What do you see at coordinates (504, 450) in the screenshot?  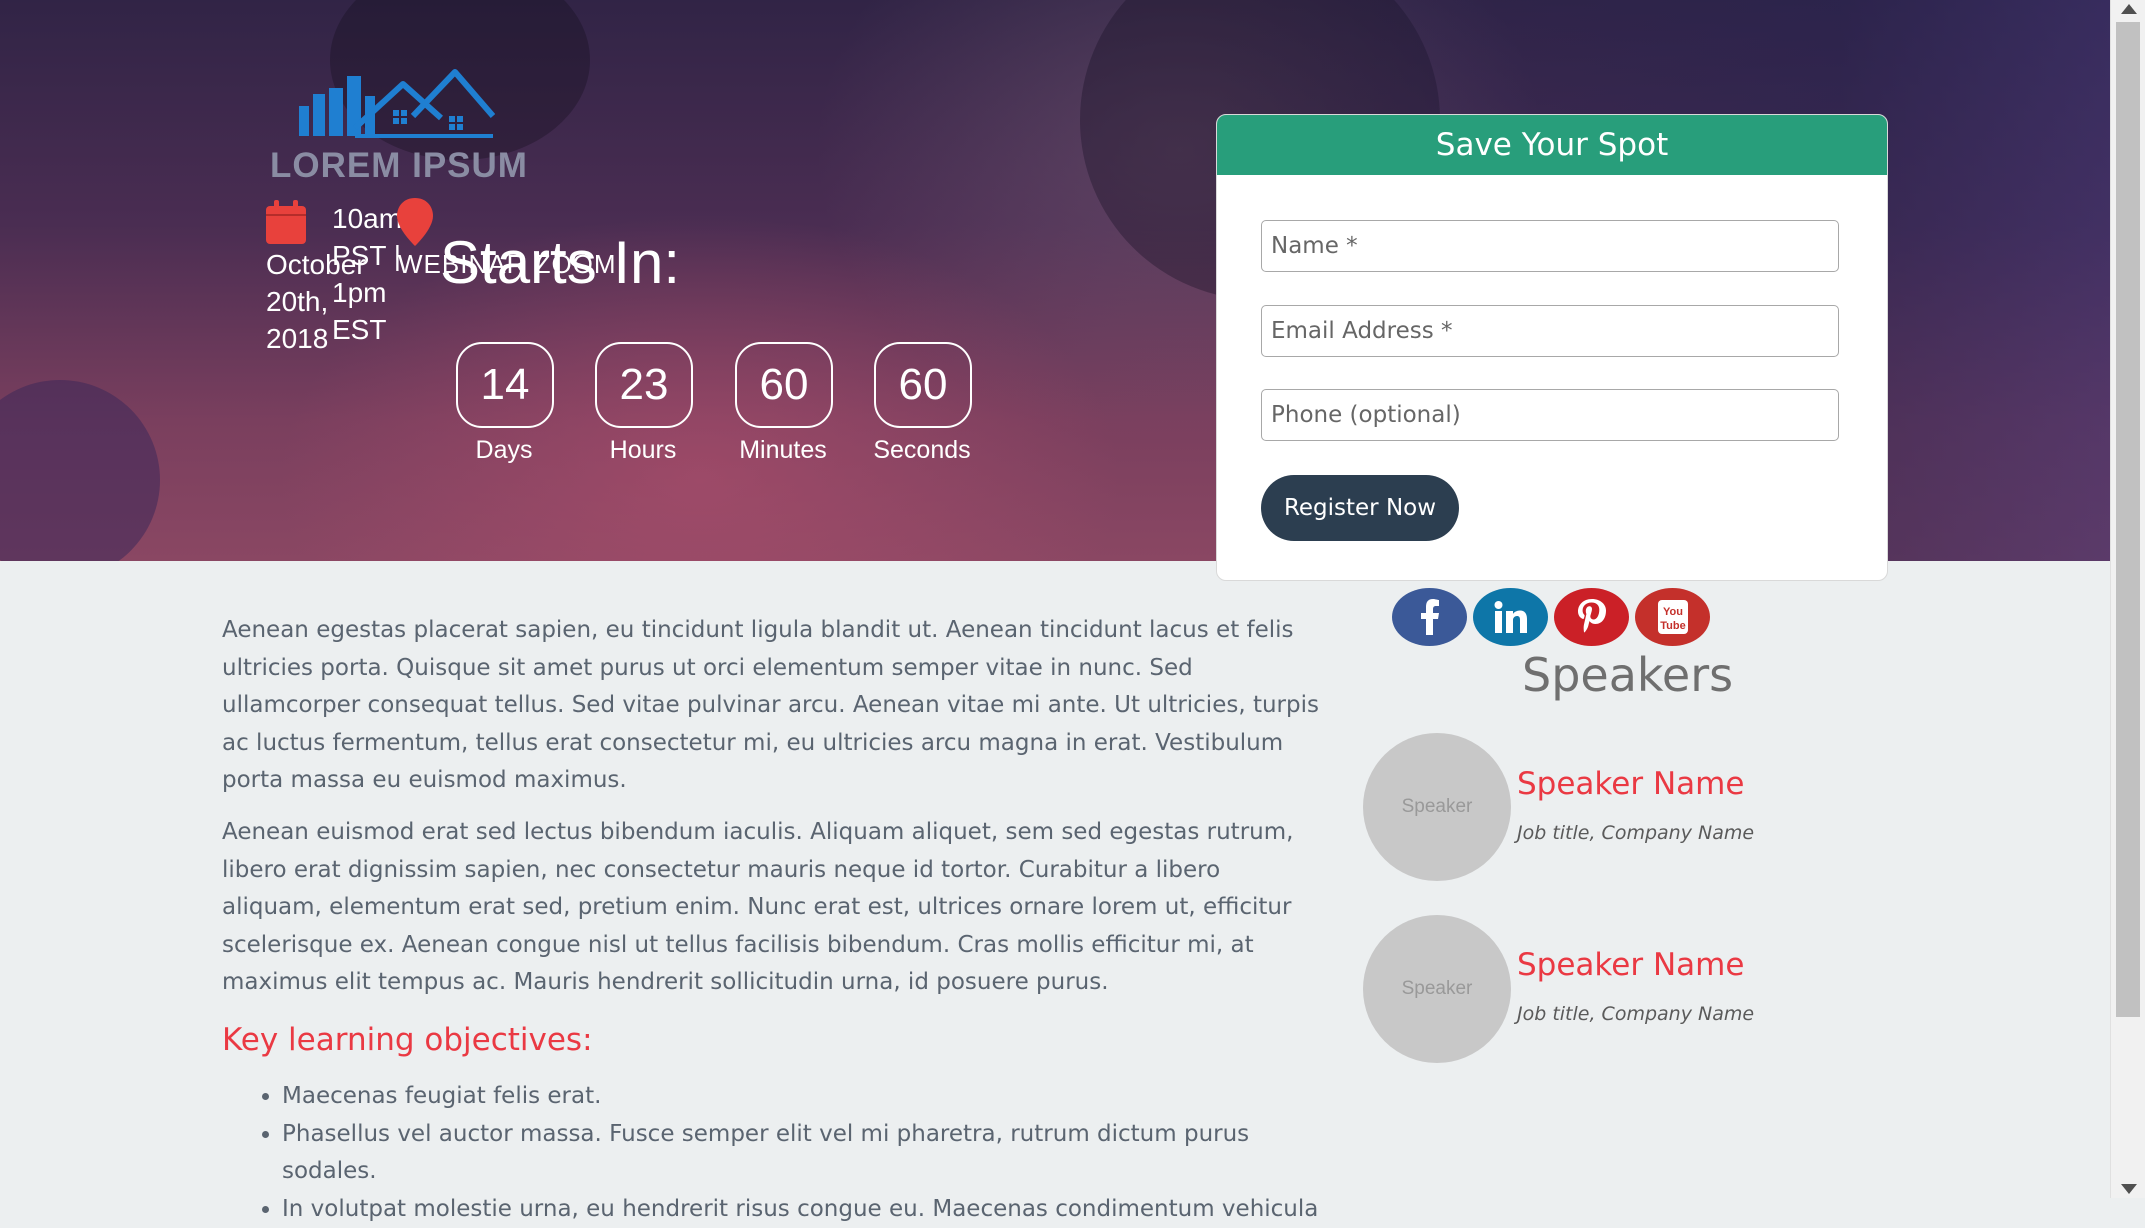 I see `countdown-days-label: Days` at bounding box center [504, 450].